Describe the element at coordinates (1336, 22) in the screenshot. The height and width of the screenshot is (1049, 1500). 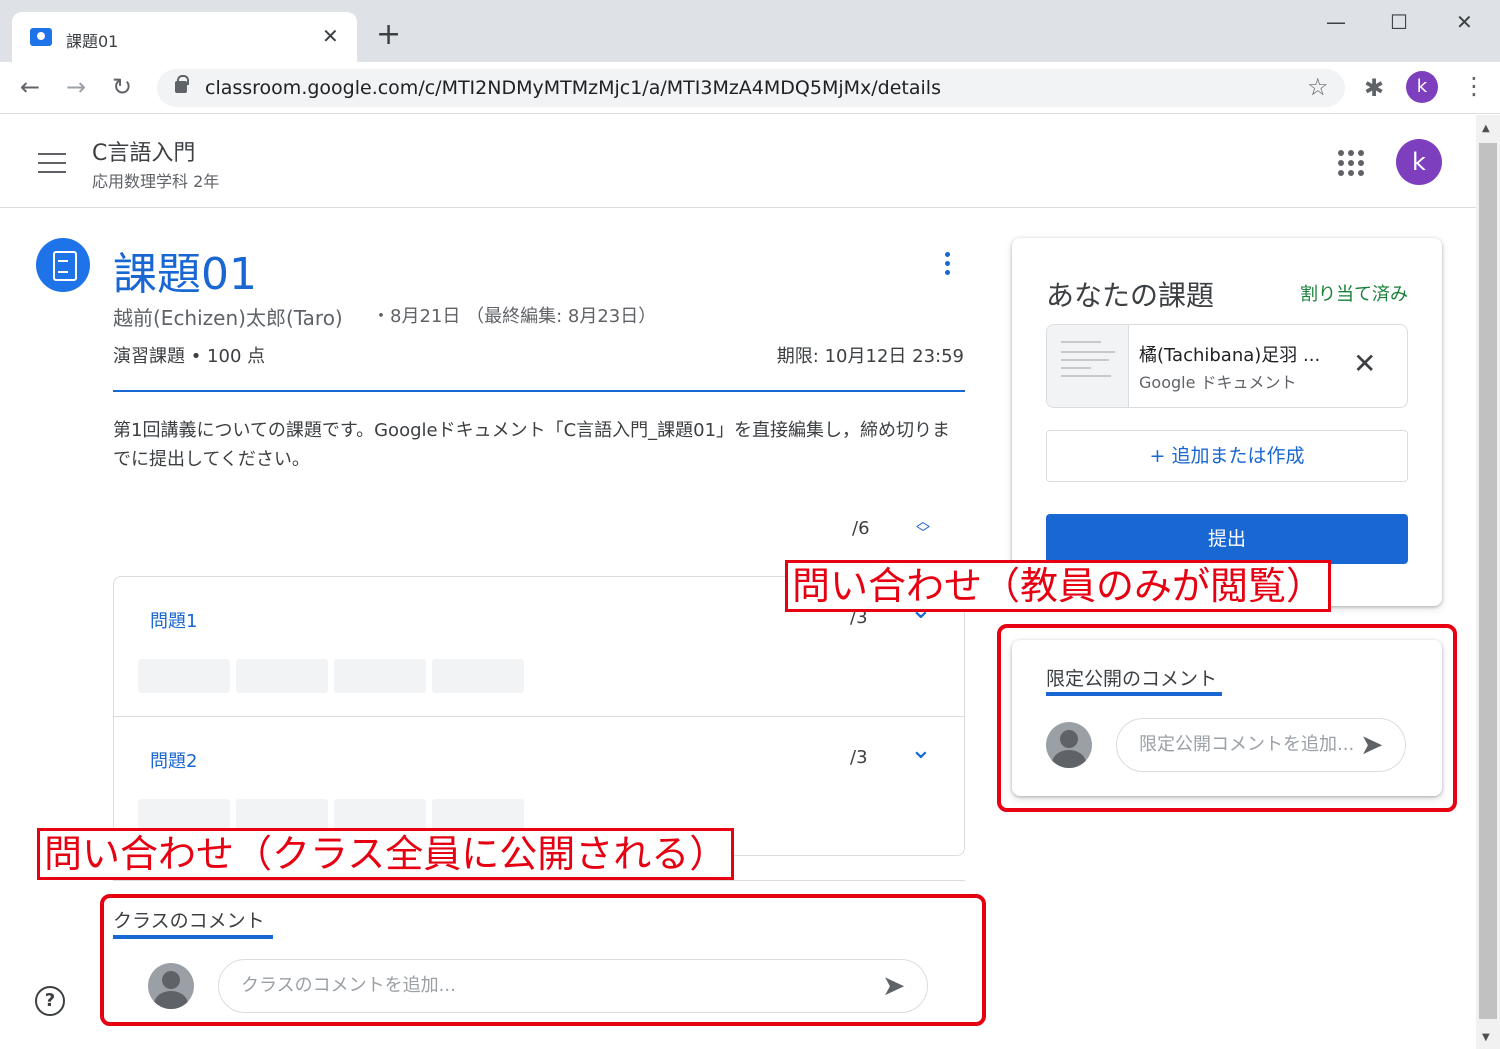
I see `minimize-button: —` at that location.